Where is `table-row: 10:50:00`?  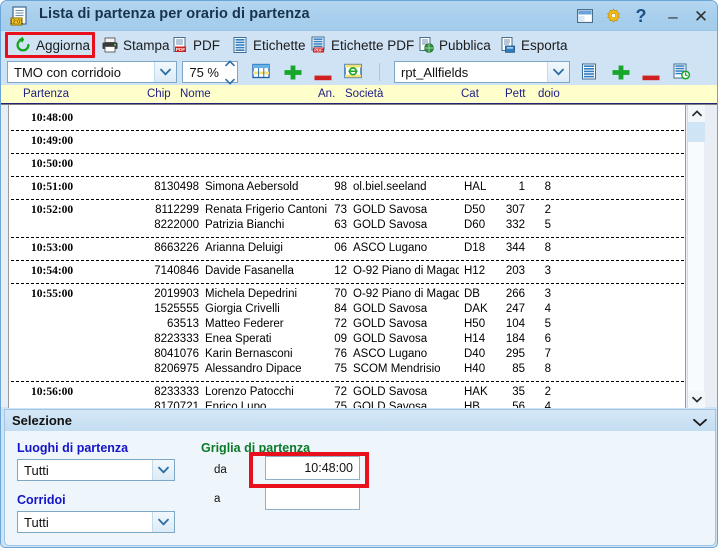 table-row: 10:50:00 is located at coordinates (347, 164).